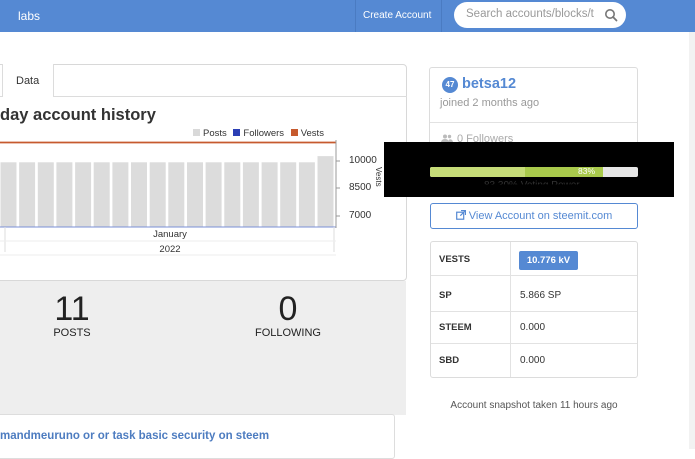 This screenshot has width=695, height=459. I want to click on legend-label-followers: Followers, so click(264, 133).